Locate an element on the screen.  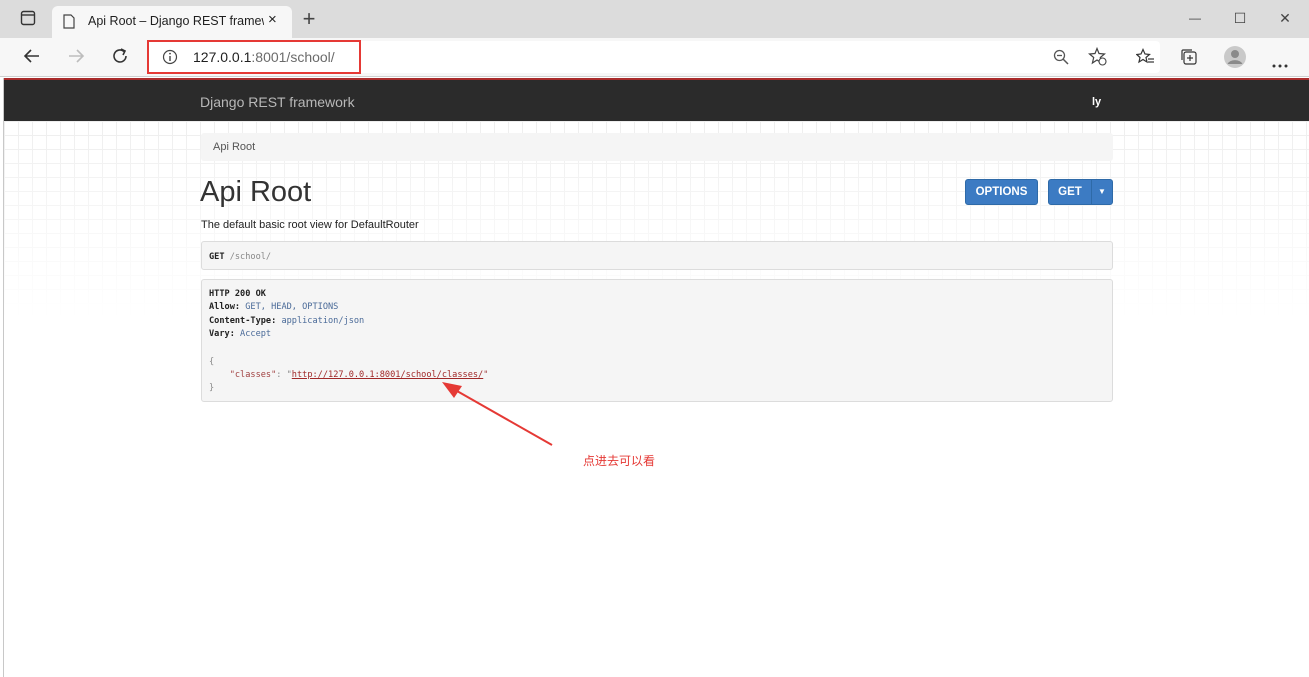
tab-title: Api Root – Django REST framewo is located at coordinates (176, 21).